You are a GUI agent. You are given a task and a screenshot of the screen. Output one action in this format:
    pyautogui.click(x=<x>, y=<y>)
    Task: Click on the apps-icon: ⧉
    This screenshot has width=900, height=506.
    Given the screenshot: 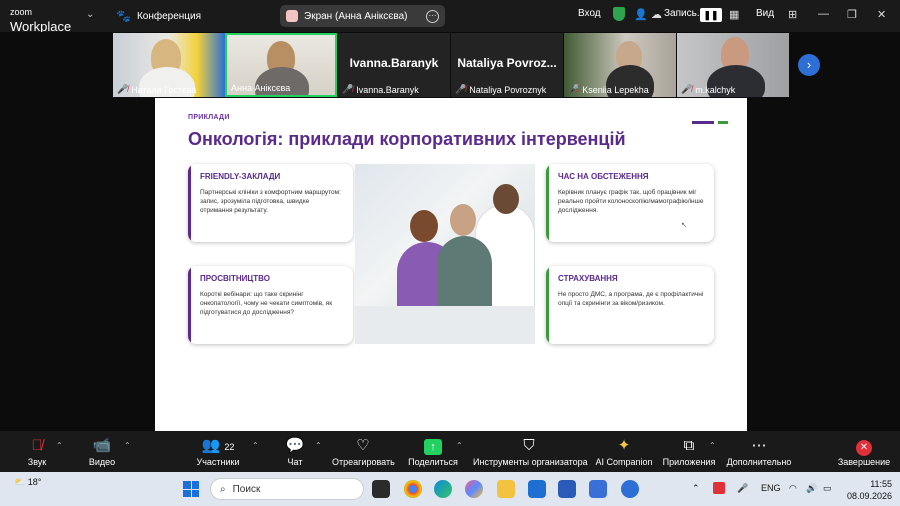 What is the action you would take?
    pyautogui.click(x=689, y=445)
    